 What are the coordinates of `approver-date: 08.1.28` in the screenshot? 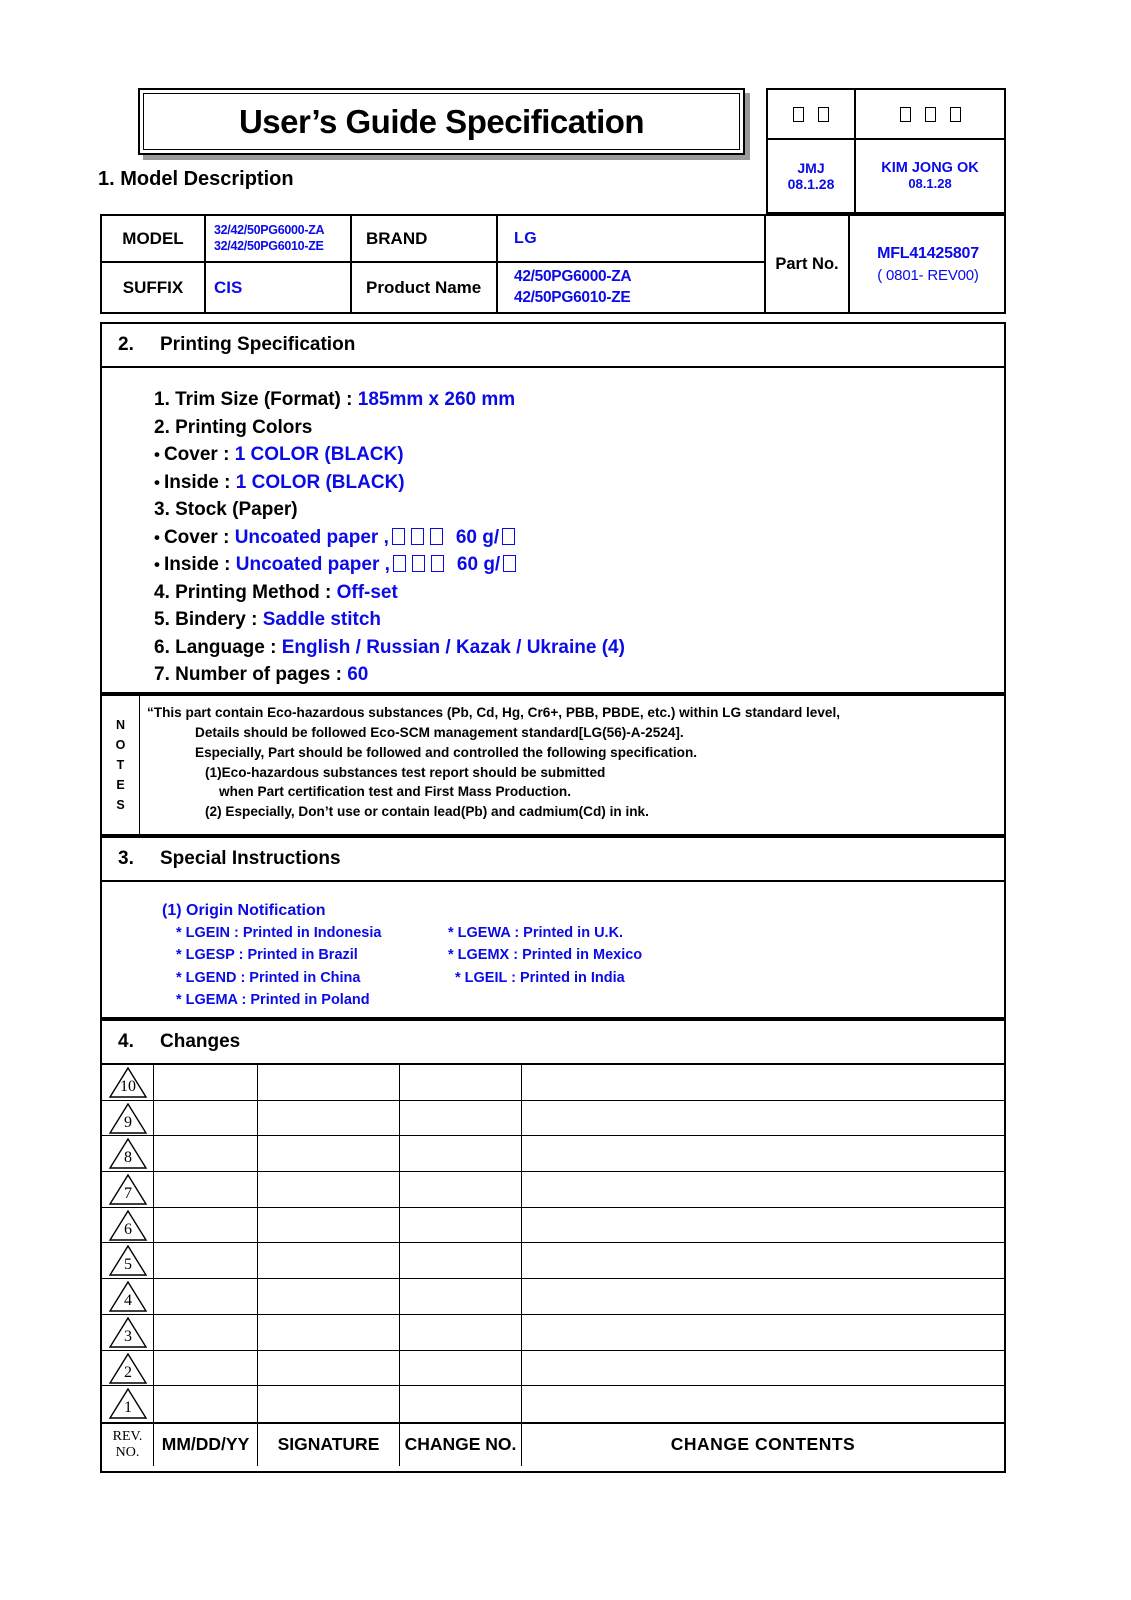 It's located at (930, 183).